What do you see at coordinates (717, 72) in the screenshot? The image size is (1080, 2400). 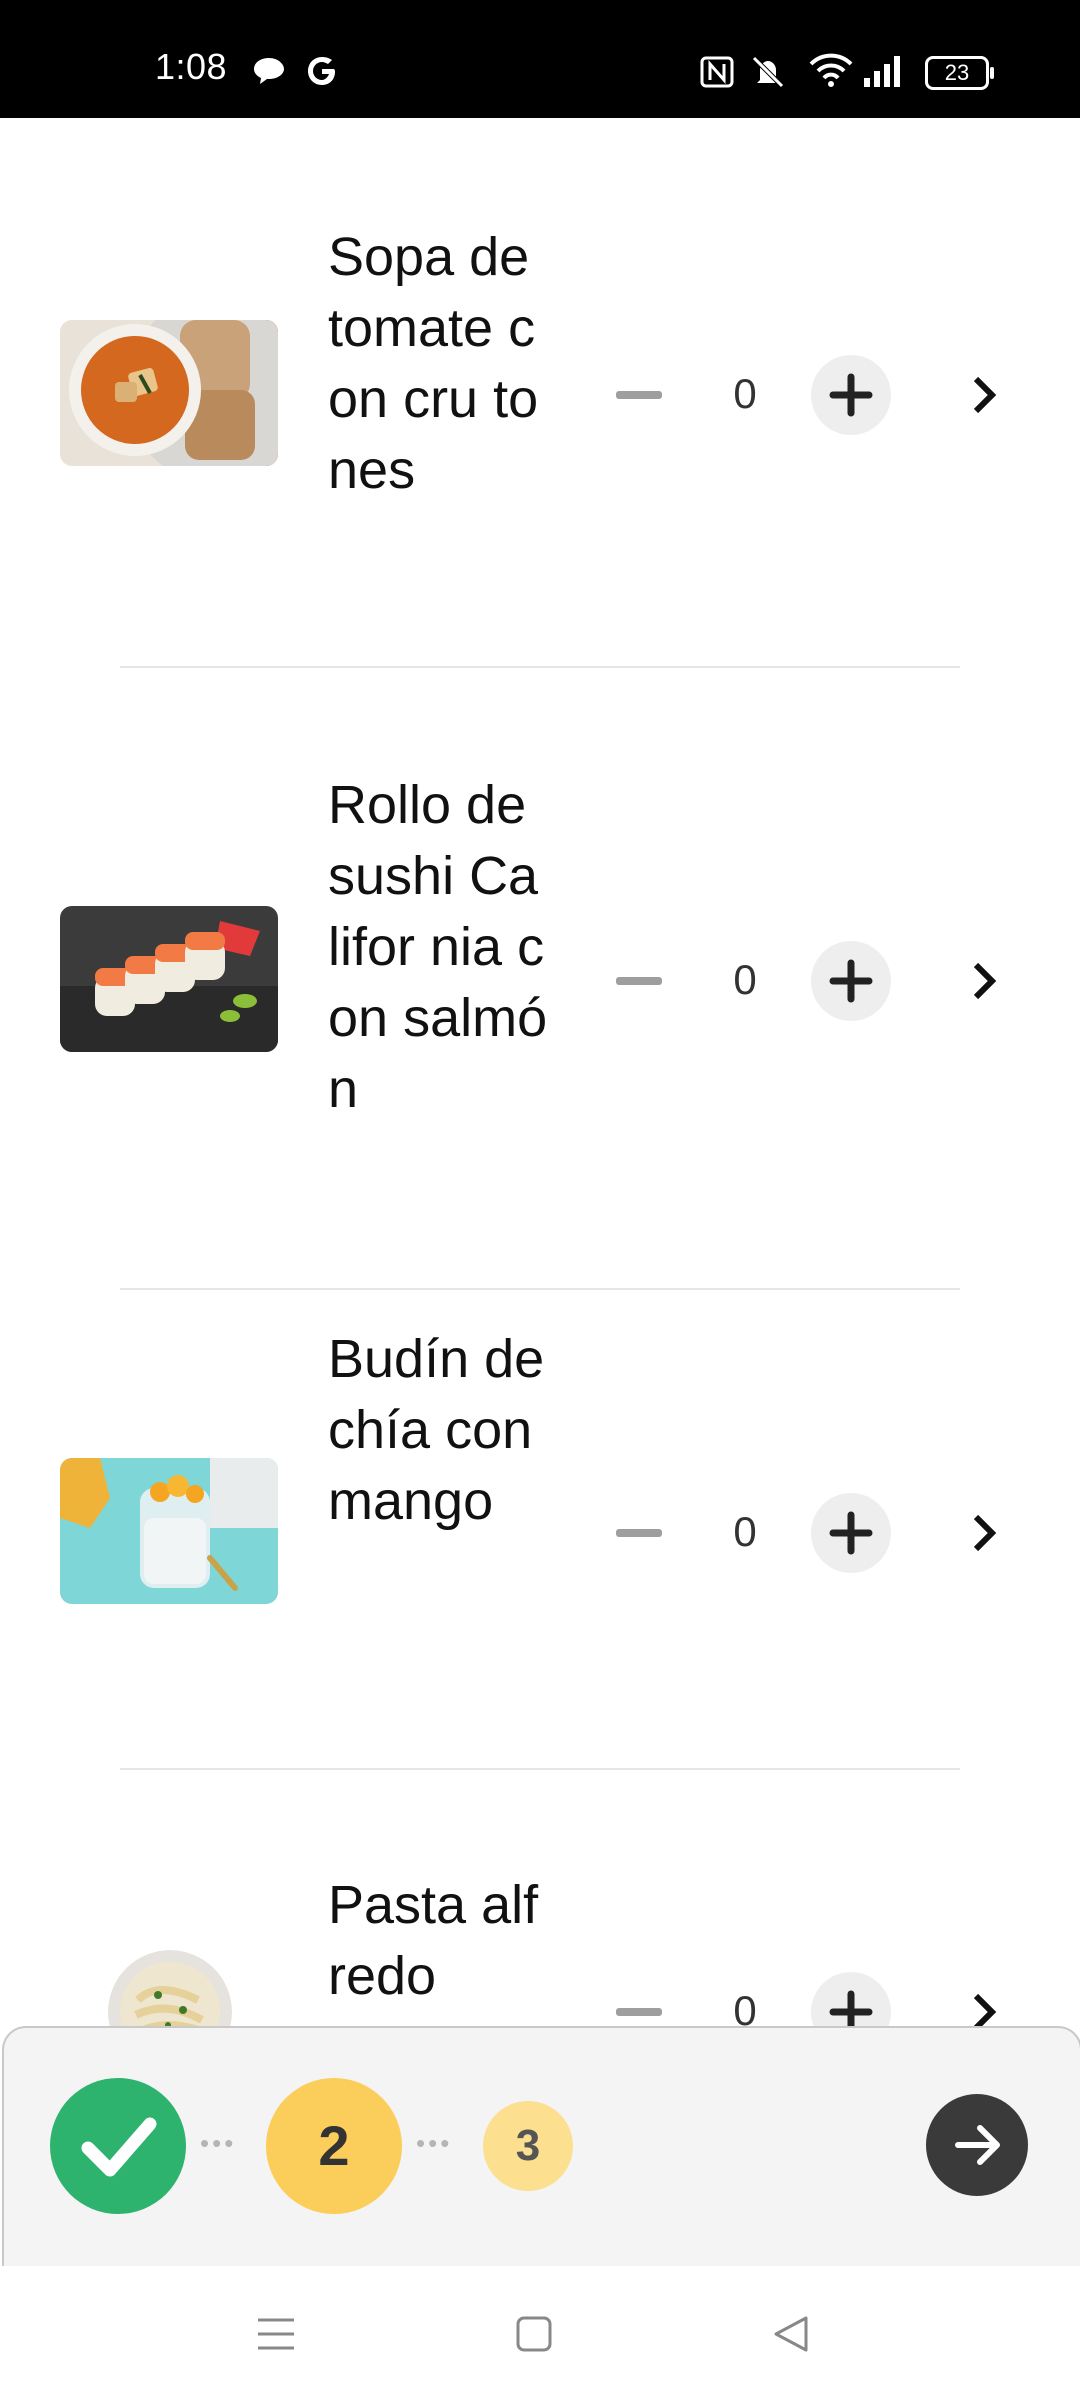 I see `nfc-icon` at bounding box center [717, 72].